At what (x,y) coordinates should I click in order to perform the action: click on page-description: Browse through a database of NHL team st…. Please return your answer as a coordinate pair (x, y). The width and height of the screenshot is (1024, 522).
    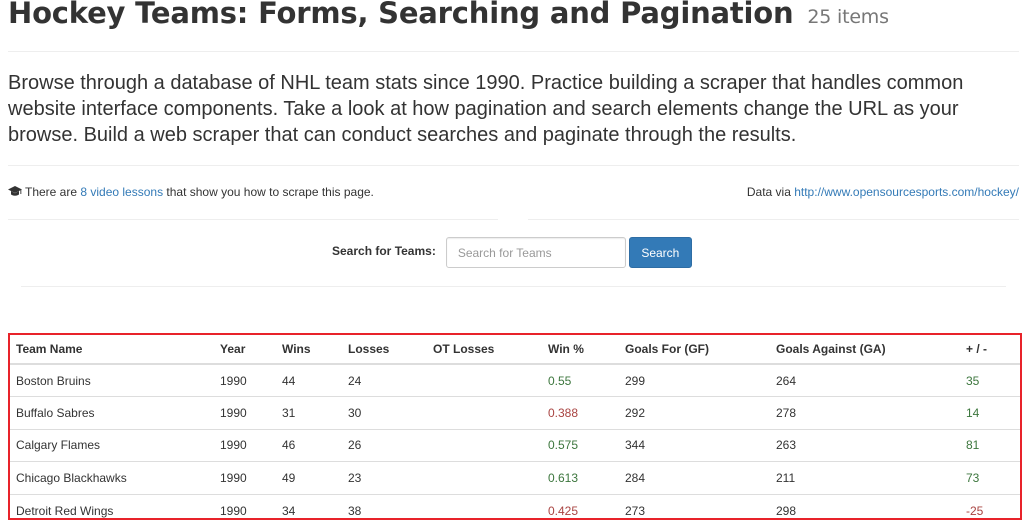
    Looking at the image, I should click on (486, 109).